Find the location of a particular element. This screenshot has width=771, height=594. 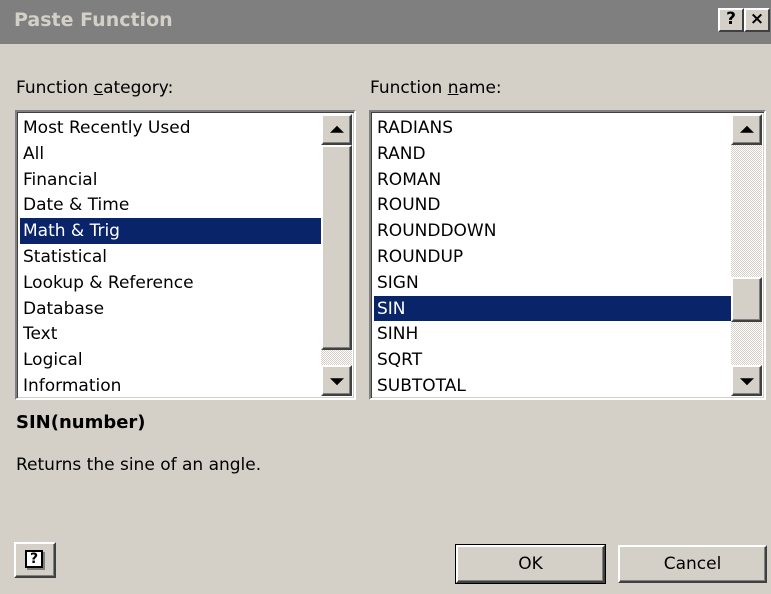

category-list-item: Information is located at coordinates (172, 385).